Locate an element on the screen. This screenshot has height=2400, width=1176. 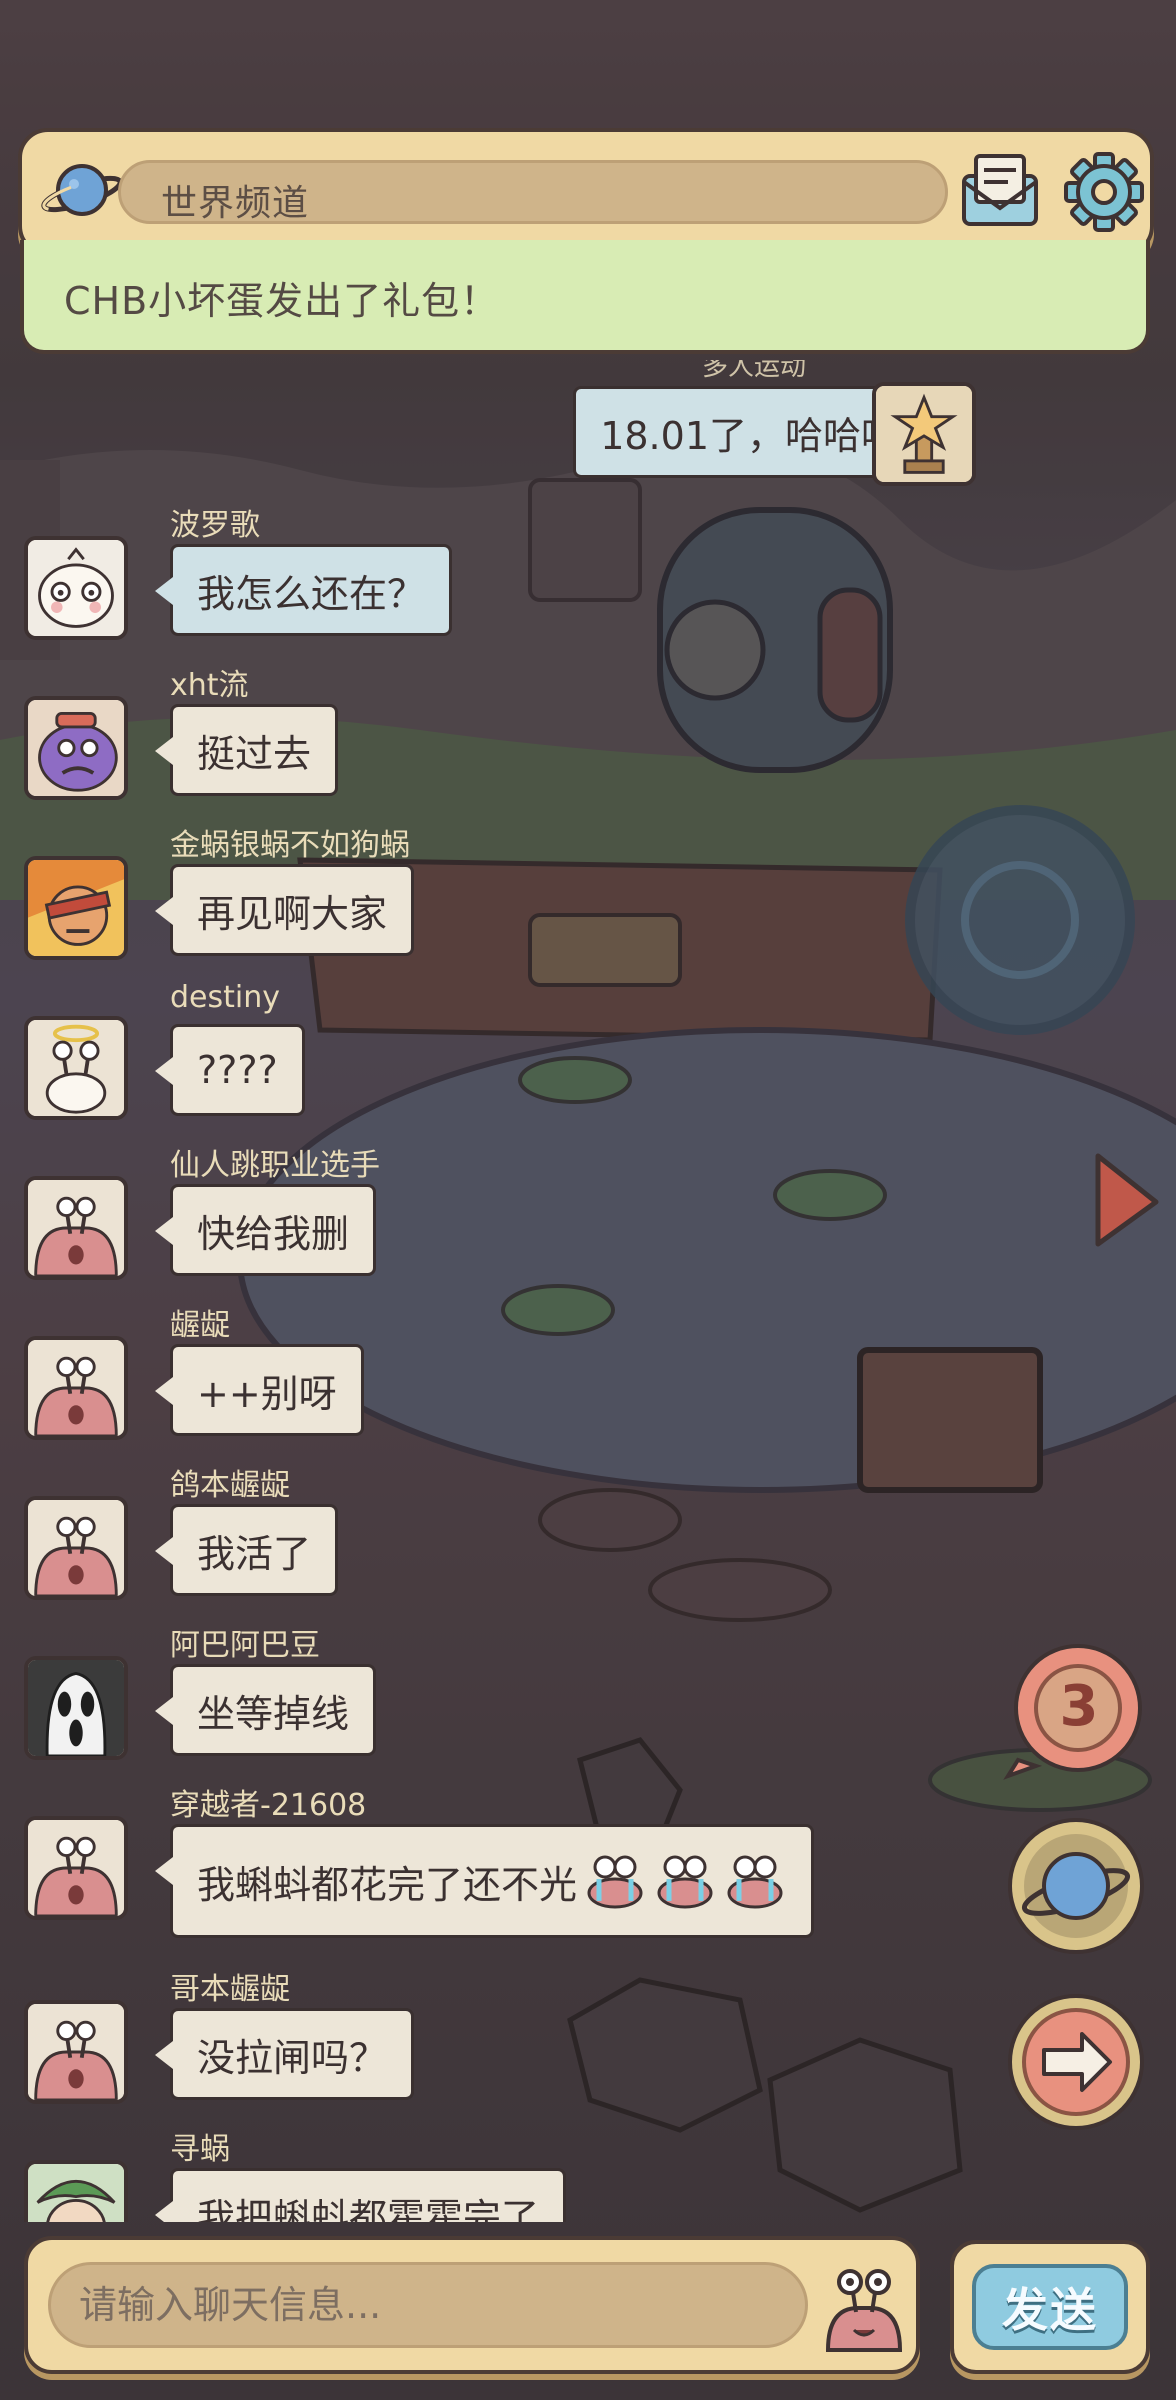
message-bubble: ???? is located at coordinates (230, 1070).